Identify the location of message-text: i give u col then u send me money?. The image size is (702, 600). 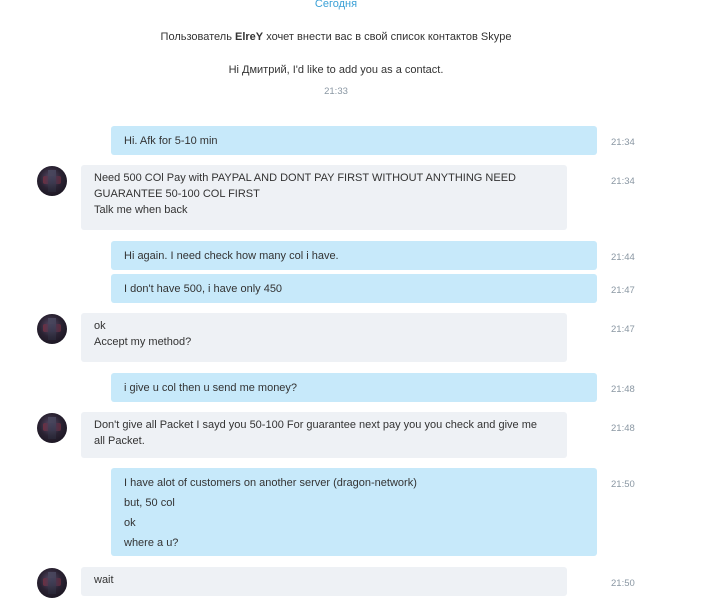
(211, 388).